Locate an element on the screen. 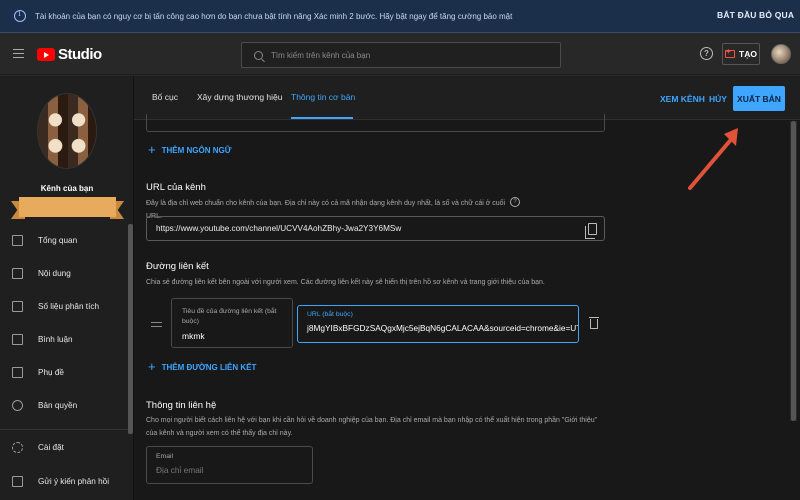 This screenshot has width=800, height=500. email-input is located at coordinates (231, 470).